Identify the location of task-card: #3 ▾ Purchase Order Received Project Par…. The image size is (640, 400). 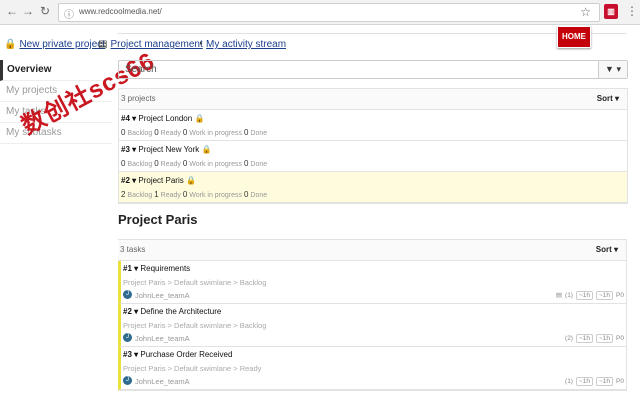
(372, 368).